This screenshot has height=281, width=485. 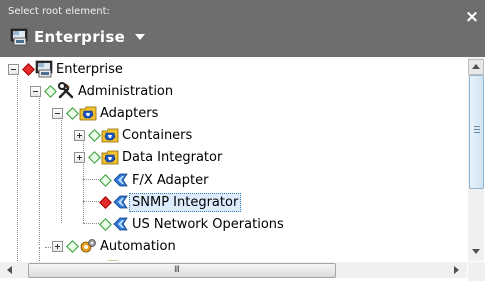 I want to click on close-button: ×, so click(x=472, y=17).